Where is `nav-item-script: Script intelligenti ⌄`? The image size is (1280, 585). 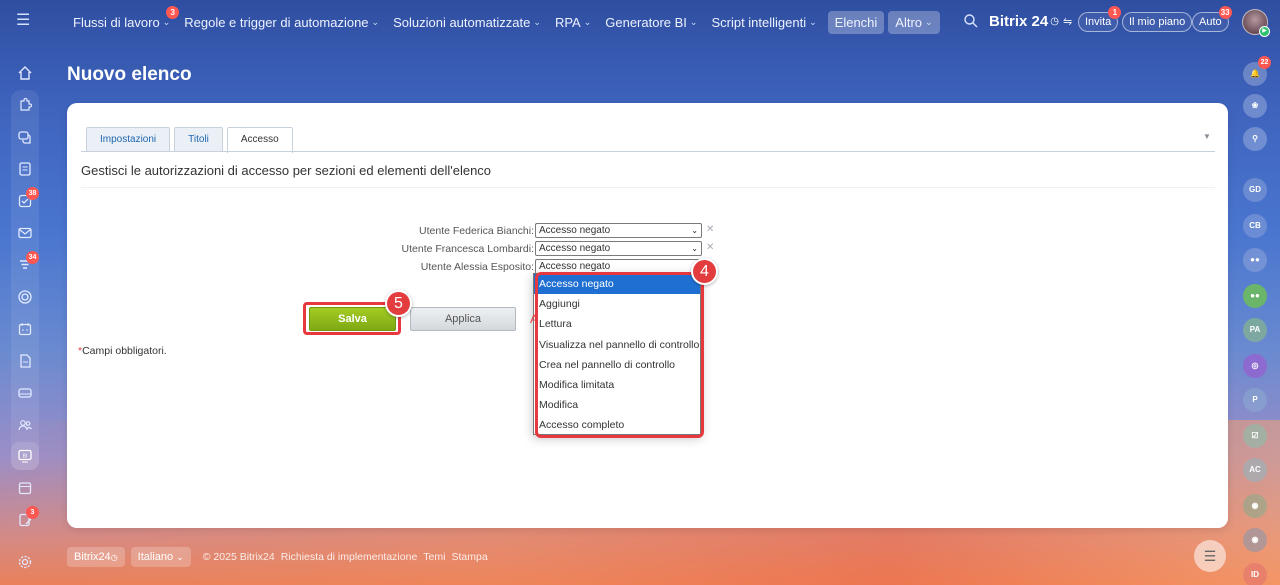
nav-item-script: Script intelligenti ⌄ is located at coordinates (763, 22).